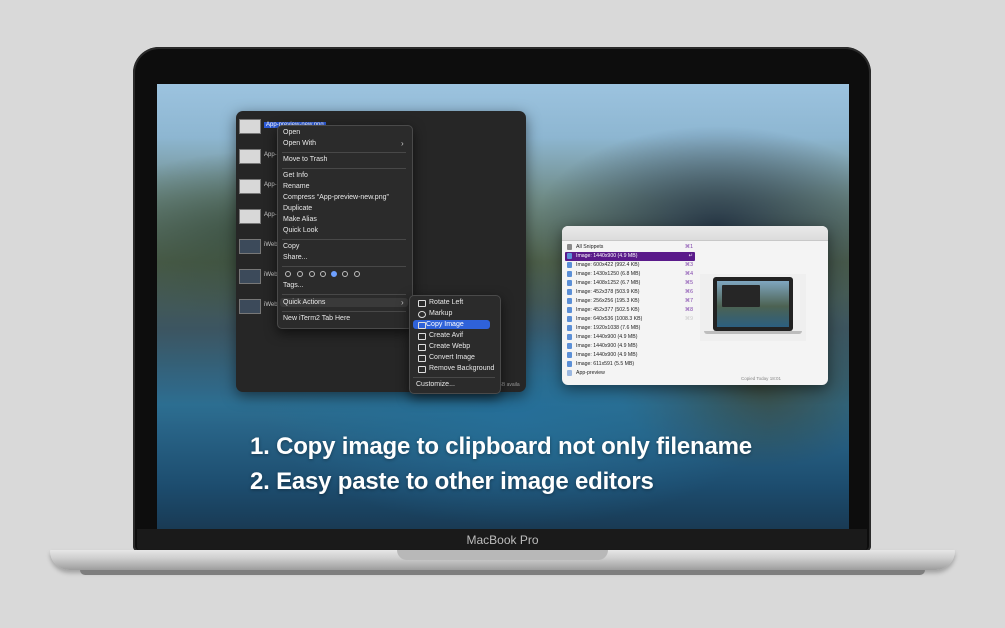 The height and width of the screenshot is (628, 1005). Describe the element at coordinates (422, 358) in the screenshot. I see `convert-image-icon` at that location.